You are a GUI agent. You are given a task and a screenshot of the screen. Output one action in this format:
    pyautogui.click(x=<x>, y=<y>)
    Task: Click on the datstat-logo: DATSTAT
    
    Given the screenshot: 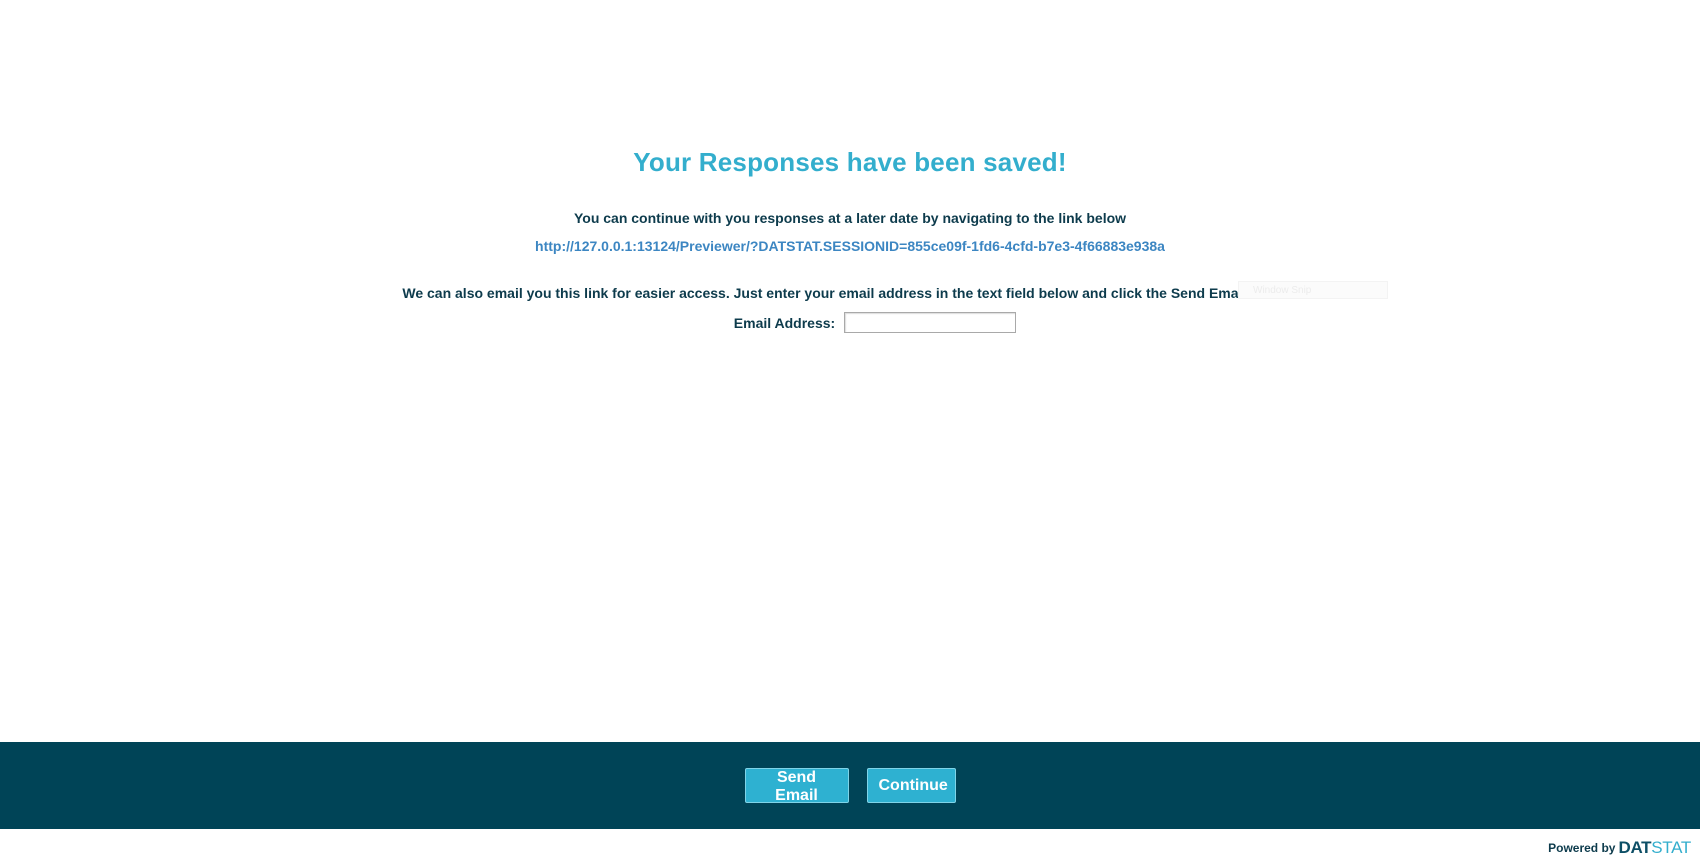 What is the action you would take?
    pyautogui.click(x=1654, y=848)
    